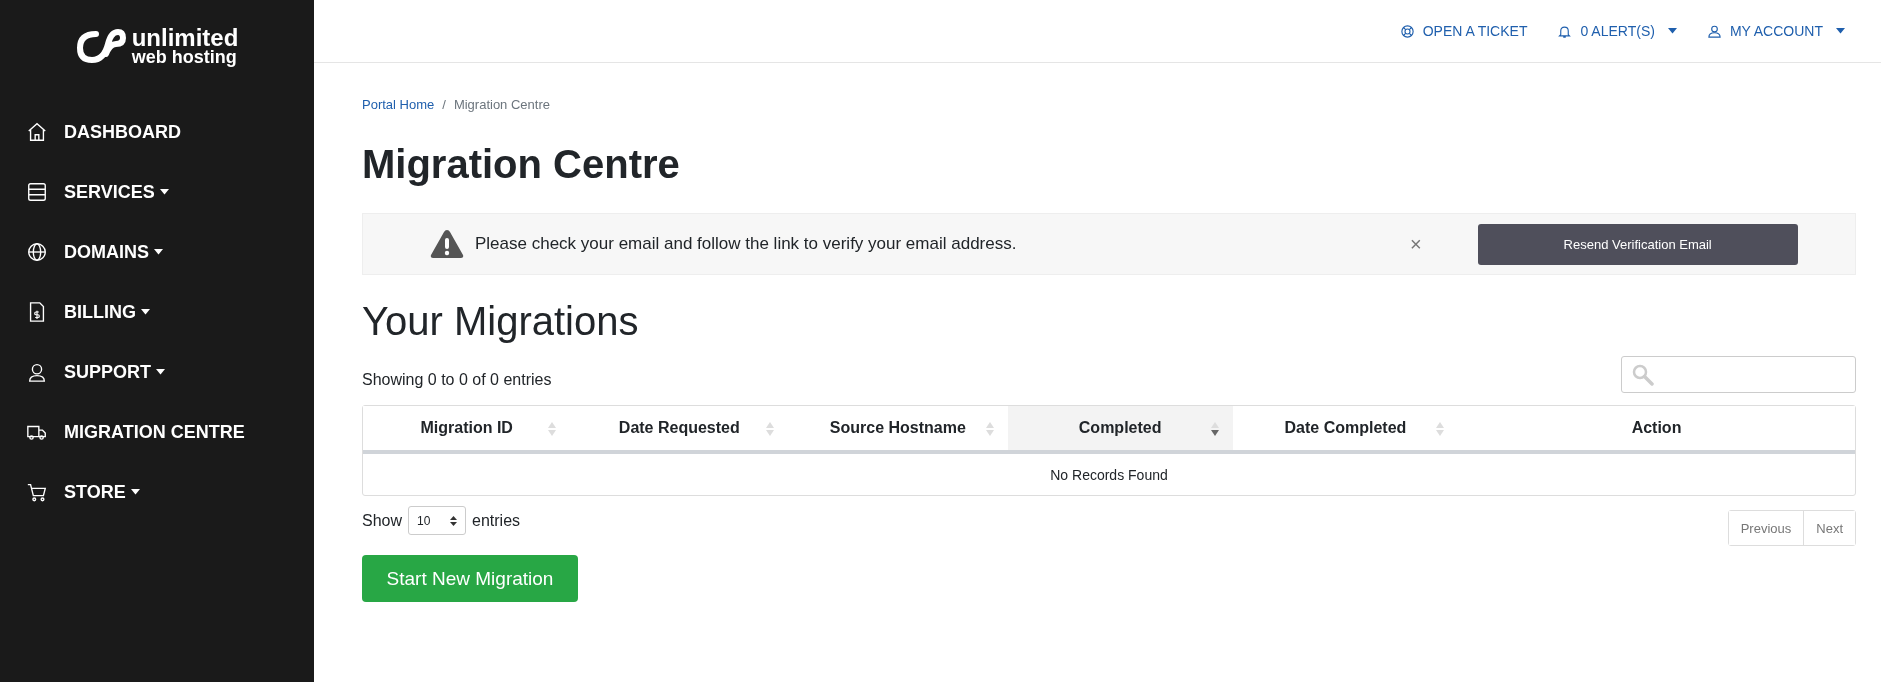 Image resolution: width=1881 pixels, height=682 pixels. I want to click on close-button: ×, so click(1416, 244).